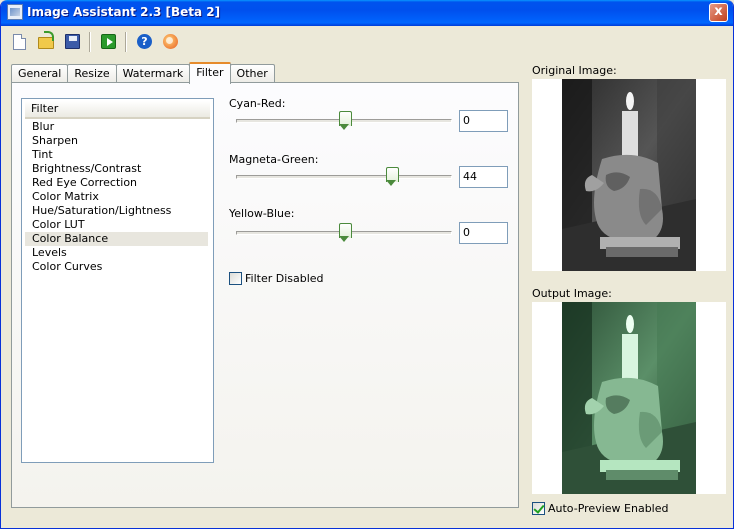 The image size is (734, 529). I want to click on open-icon, so click(46, 40).